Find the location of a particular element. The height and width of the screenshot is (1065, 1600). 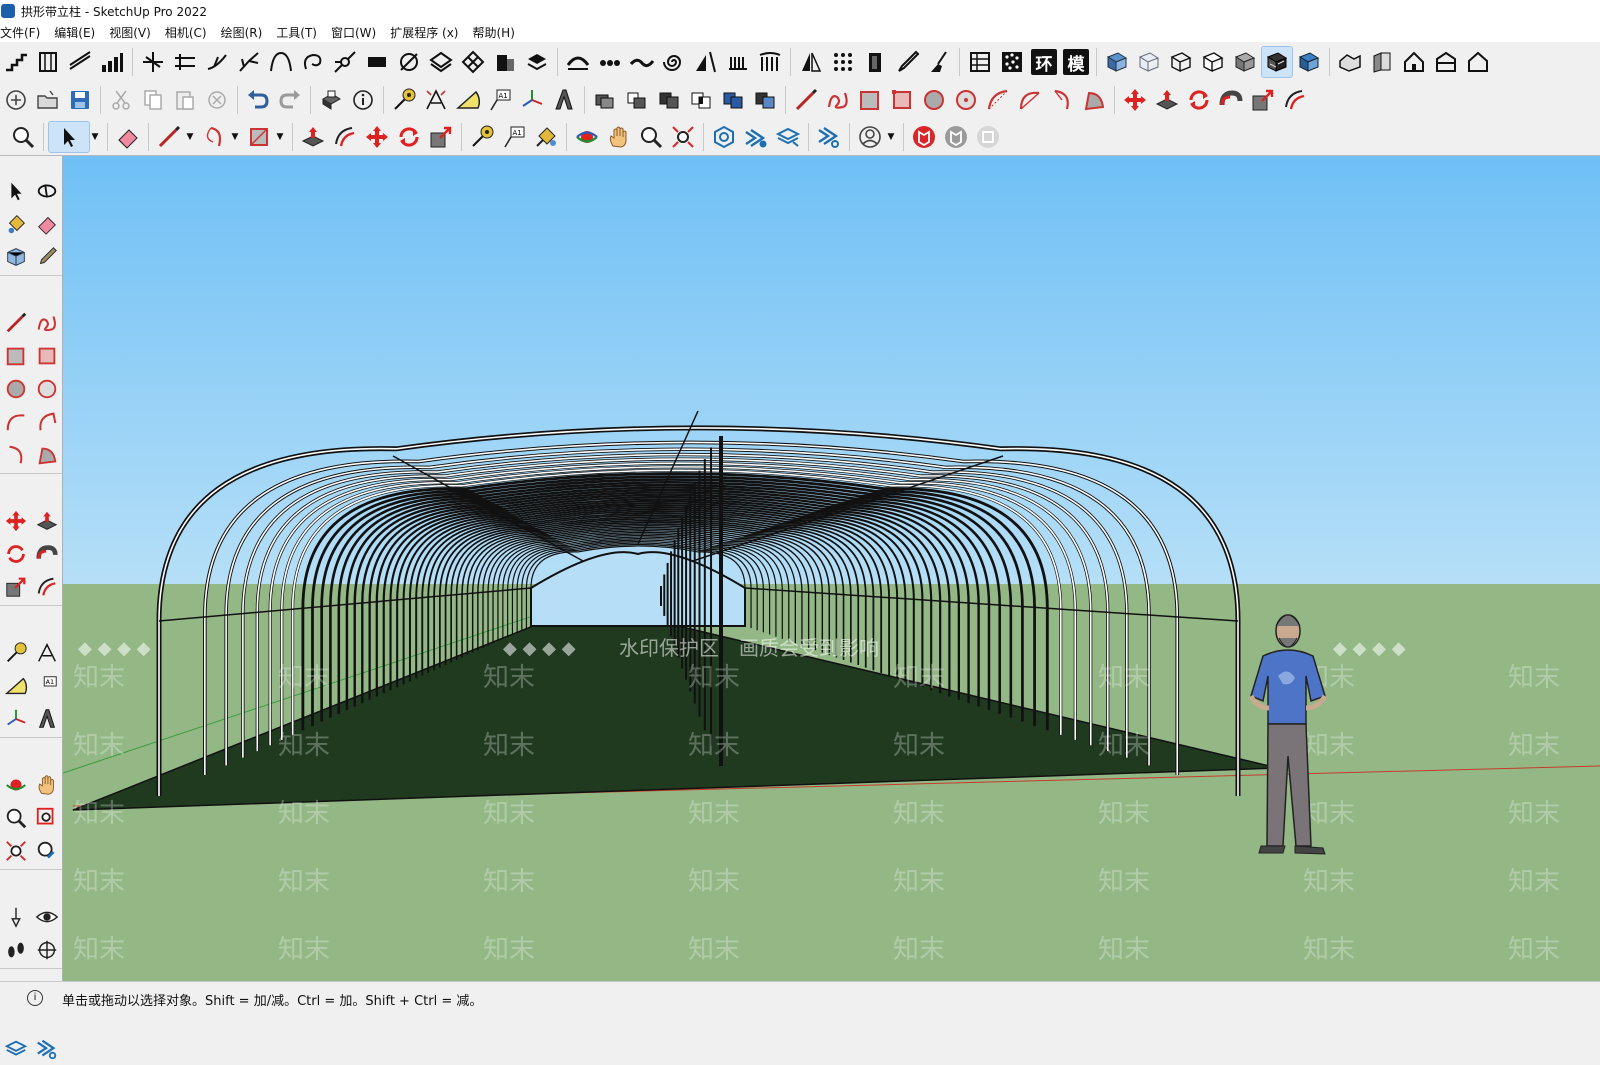

pie-side-icon is located at coordinates (46, 454).